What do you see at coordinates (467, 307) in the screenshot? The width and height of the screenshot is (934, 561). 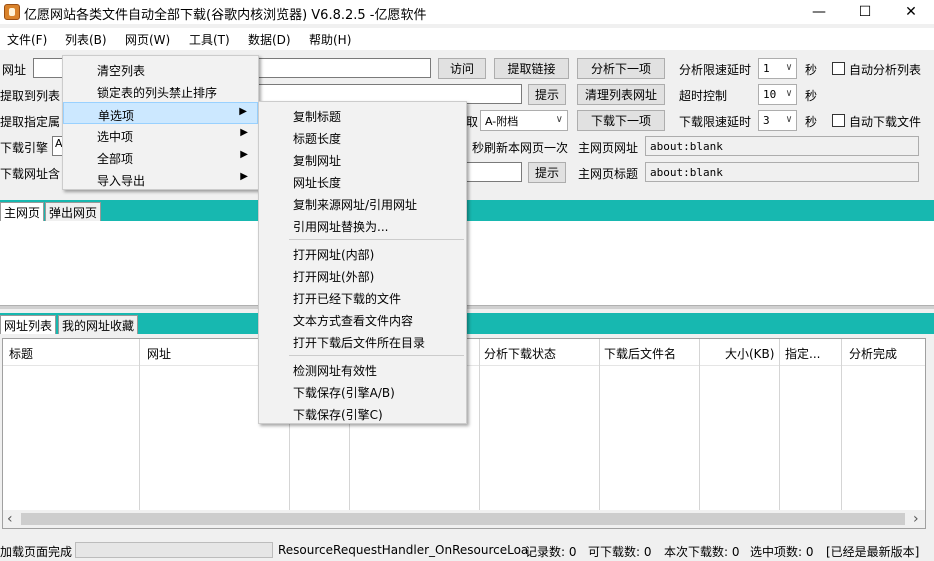 I see `splitter` at bounding box center [467, 307].